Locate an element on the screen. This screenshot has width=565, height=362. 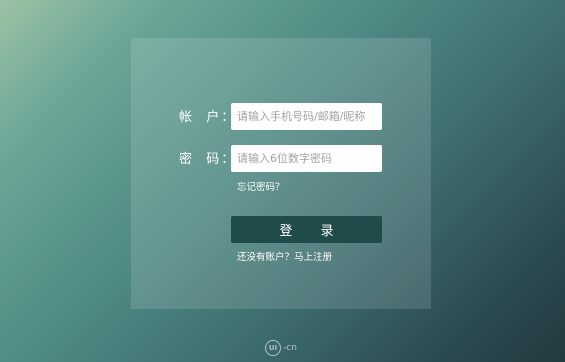
password-input is located at coordinates (306, 158).